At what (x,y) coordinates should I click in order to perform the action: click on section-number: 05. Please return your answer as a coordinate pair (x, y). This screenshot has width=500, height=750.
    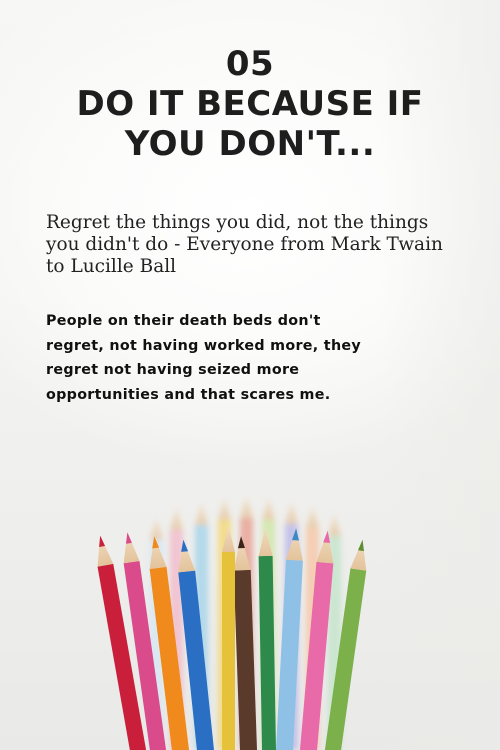
    Looking at the image, I should click on (250, 64).